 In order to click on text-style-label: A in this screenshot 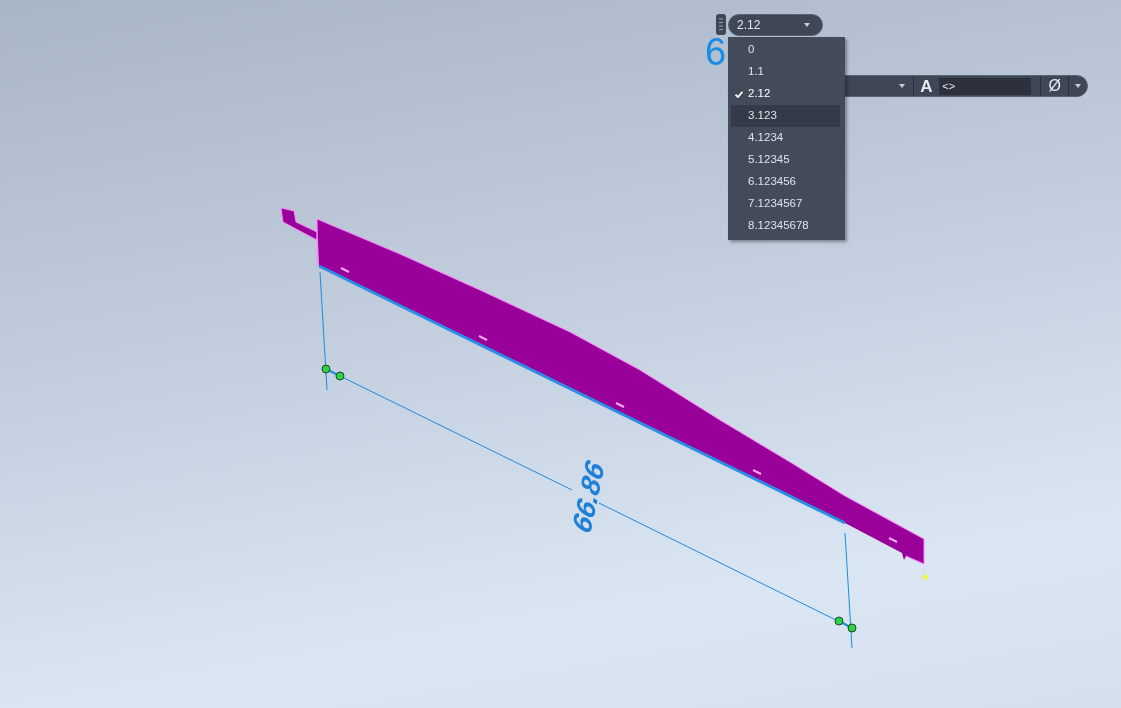, I will do `click(926, 86)`.